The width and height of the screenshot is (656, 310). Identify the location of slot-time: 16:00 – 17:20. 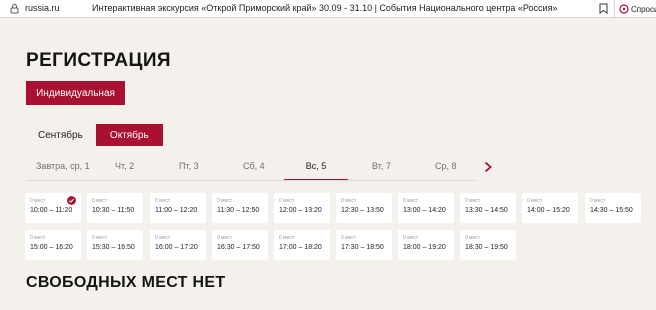
(176, 247).